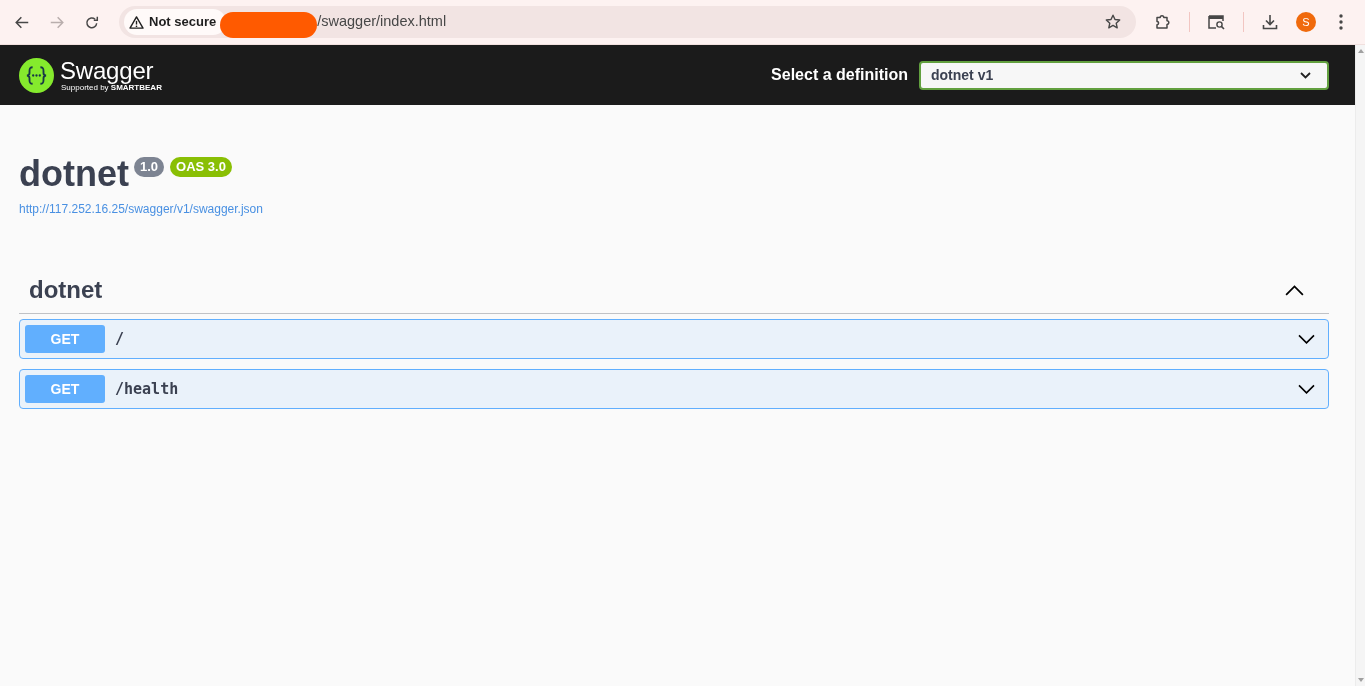  What do you see at coordinates (120, 339) in the screenshot?
I see `endpoint-path: /` at bounding box center [120, 339].